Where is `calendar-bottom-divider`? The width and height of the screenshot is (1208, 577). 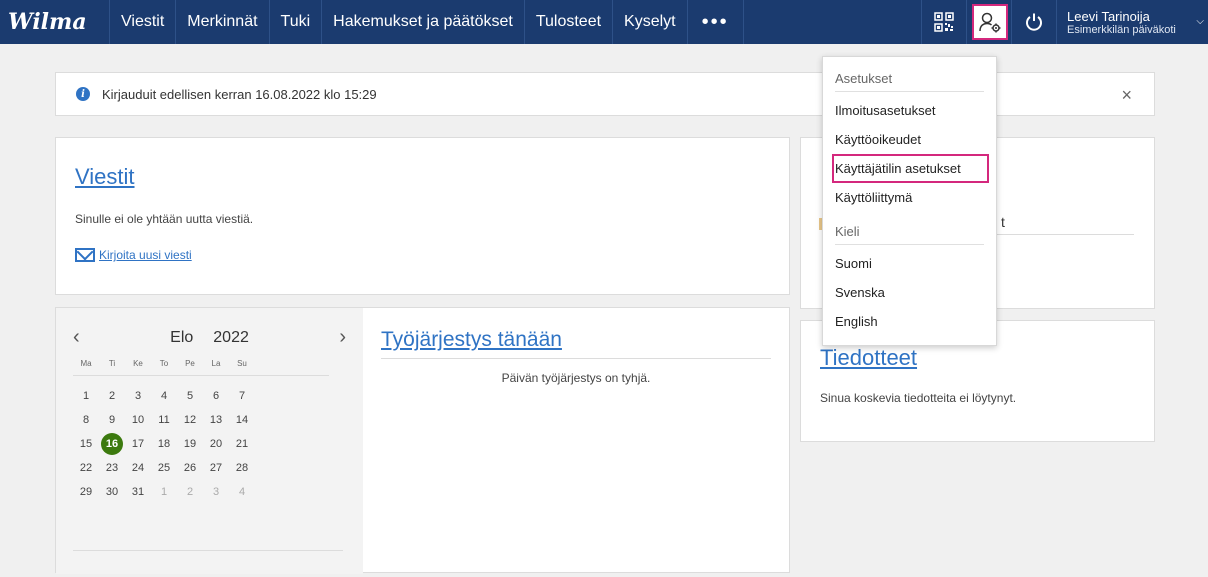 calendar-bottom-divider is located at coordinates (208, 550).